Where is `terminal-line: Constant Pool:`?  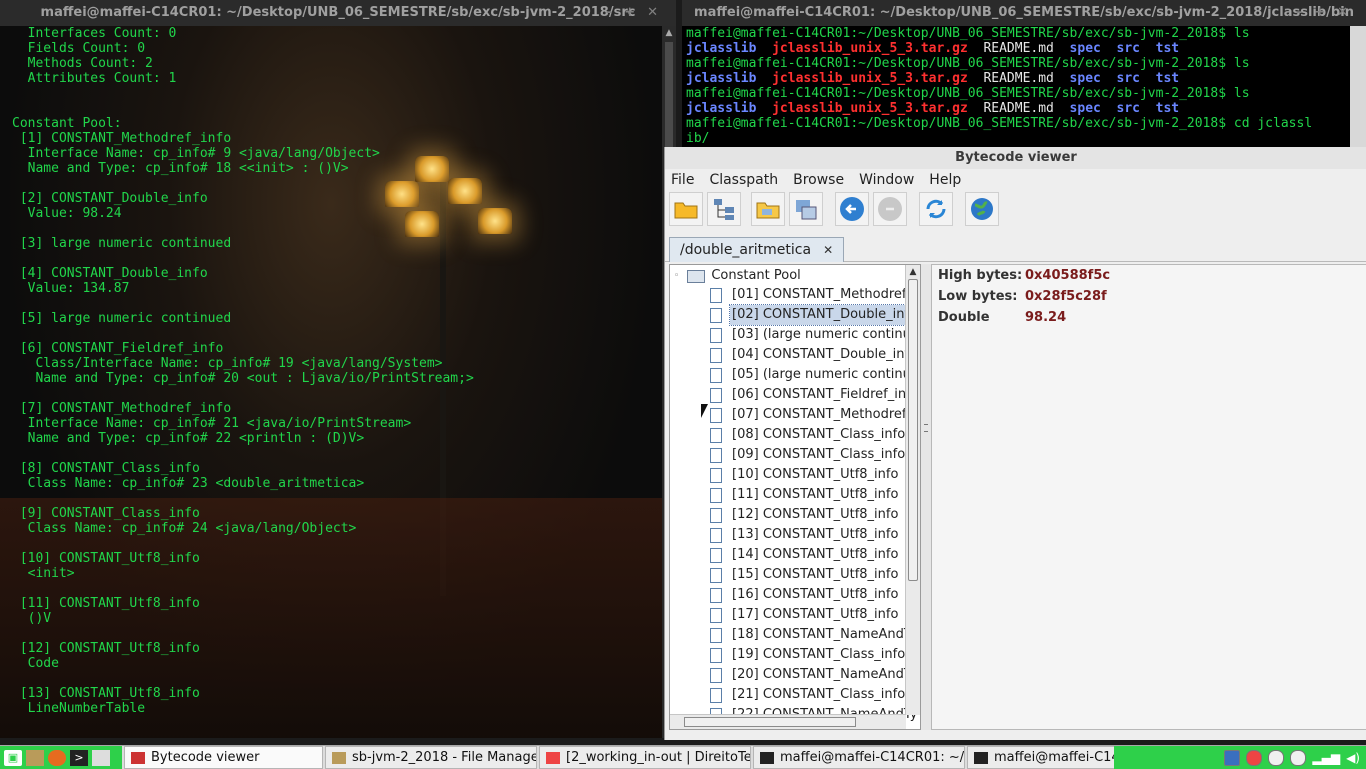 terminal-line: Constant Pool: is located at coordinates (67, 123).